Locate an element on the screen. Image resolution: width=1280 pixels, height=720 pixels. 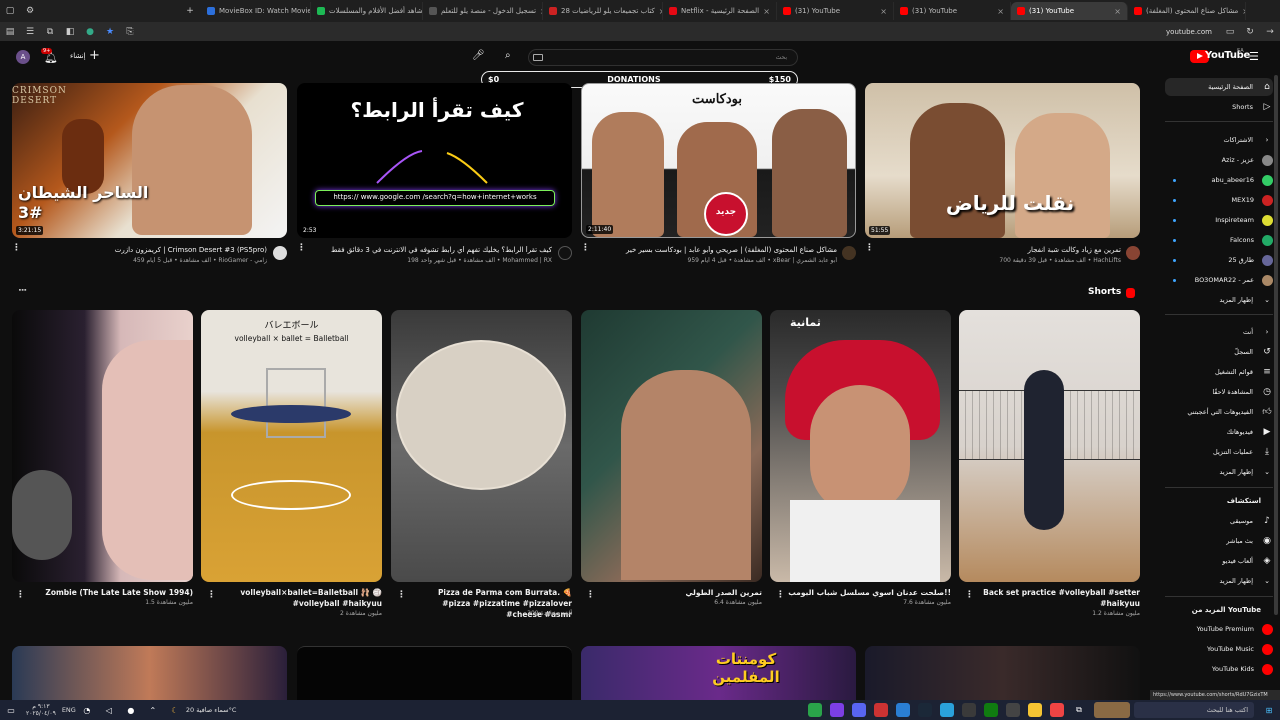
search-highlight-image is located at coordinates (1112, 710).